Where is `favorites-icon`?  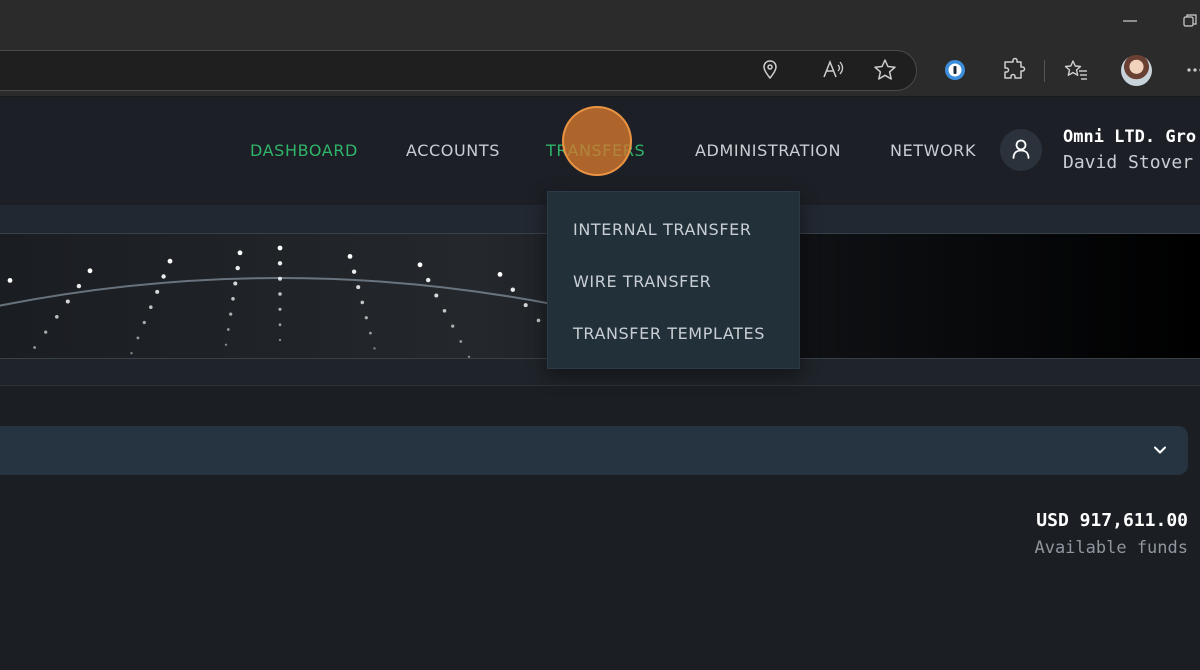 favorites-icon is located at coordinates (1076, 70).